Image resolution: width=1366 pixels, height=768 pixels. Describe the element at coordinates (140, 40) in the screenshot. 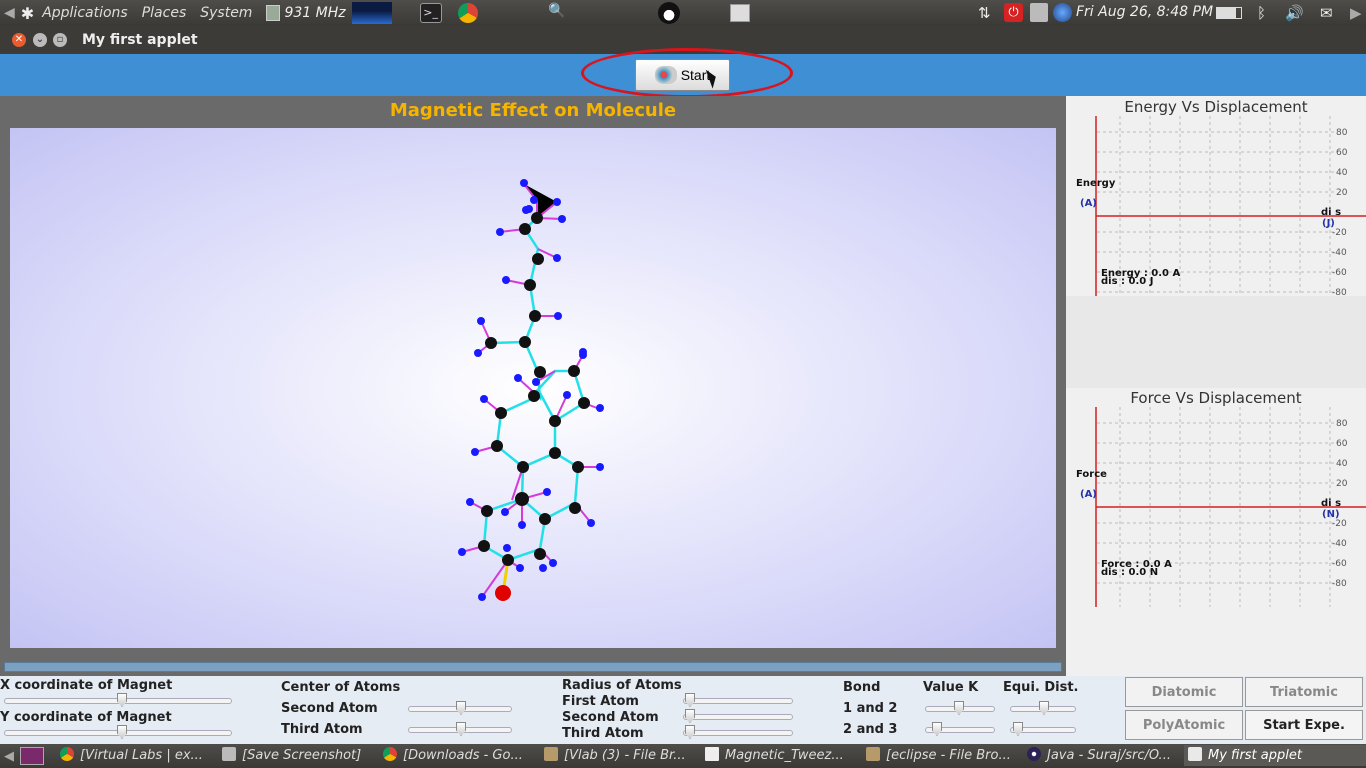

I see `window-title: My first applet` at that location.